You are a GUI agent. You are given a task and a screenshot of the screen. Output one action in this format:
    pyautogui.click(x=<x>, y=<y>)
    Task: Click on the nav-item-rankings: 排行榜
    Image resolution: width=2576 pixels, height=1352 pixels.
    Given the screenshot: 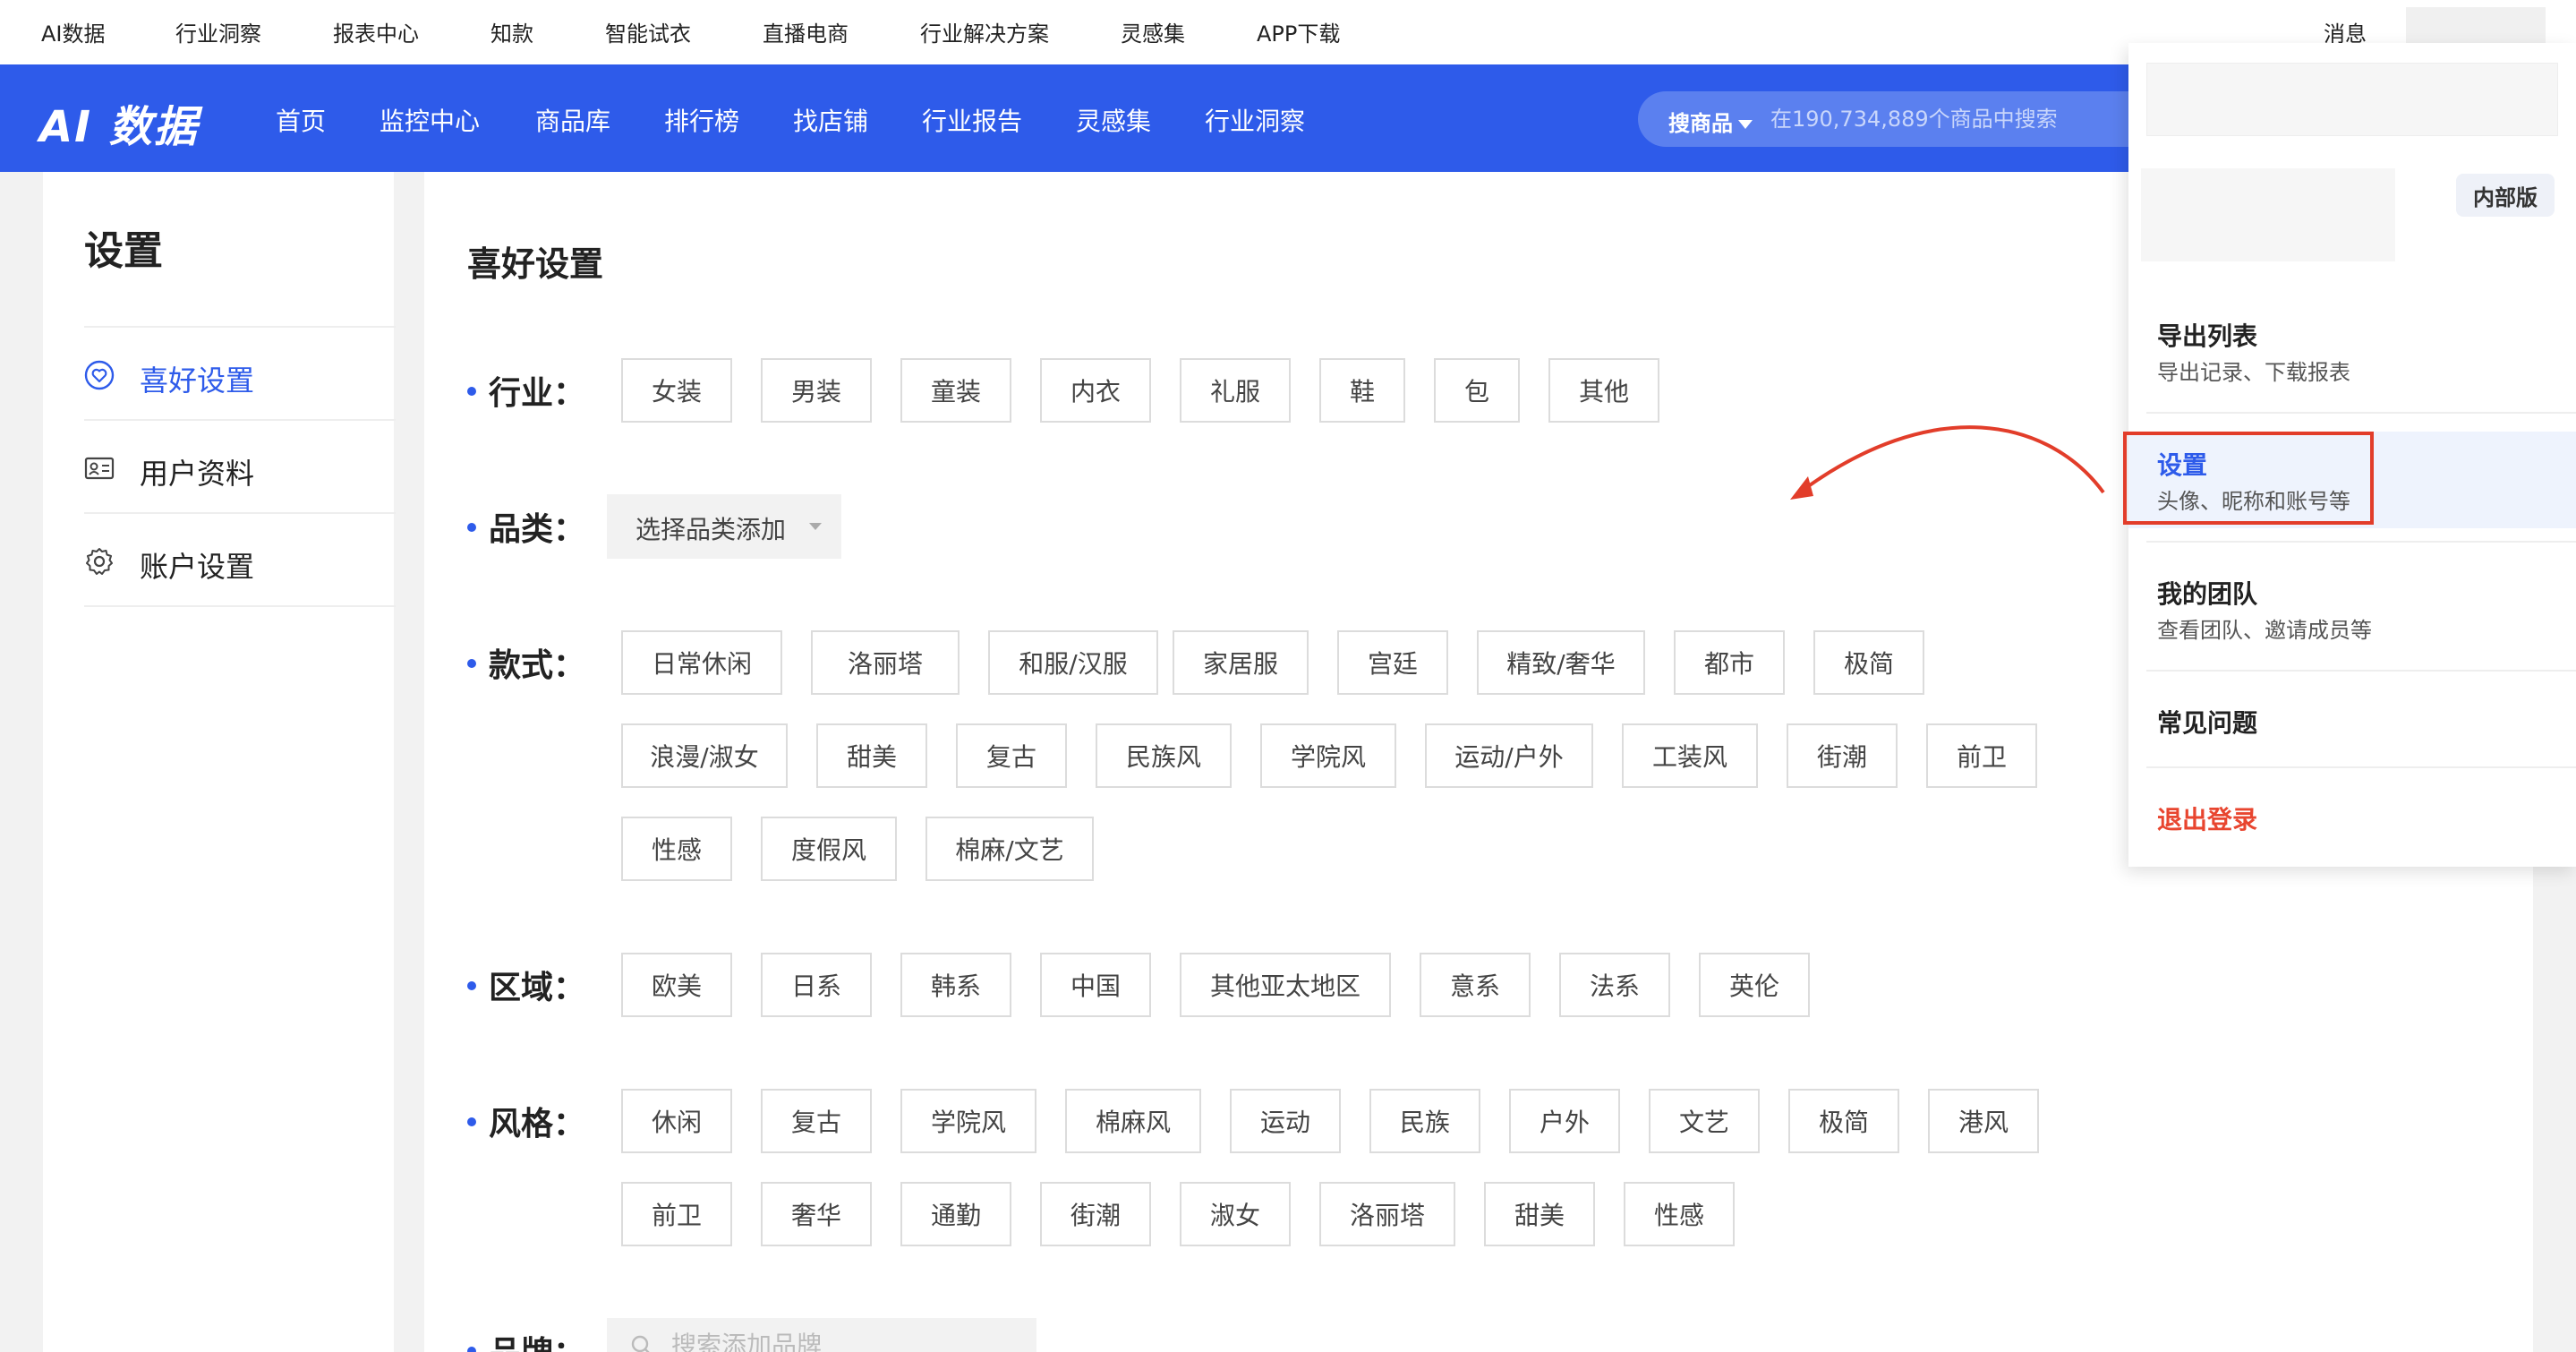 What is the action you would take?
    pyautogui.click(x=701, y=120)
    